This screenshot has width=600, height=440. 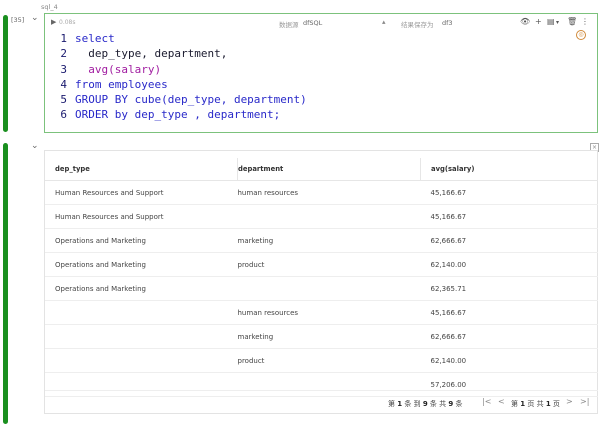 What do you see at coordinates (53, 22) in the screenshot?
I see `run-icon: ▶` at bounding box center [53, 22].